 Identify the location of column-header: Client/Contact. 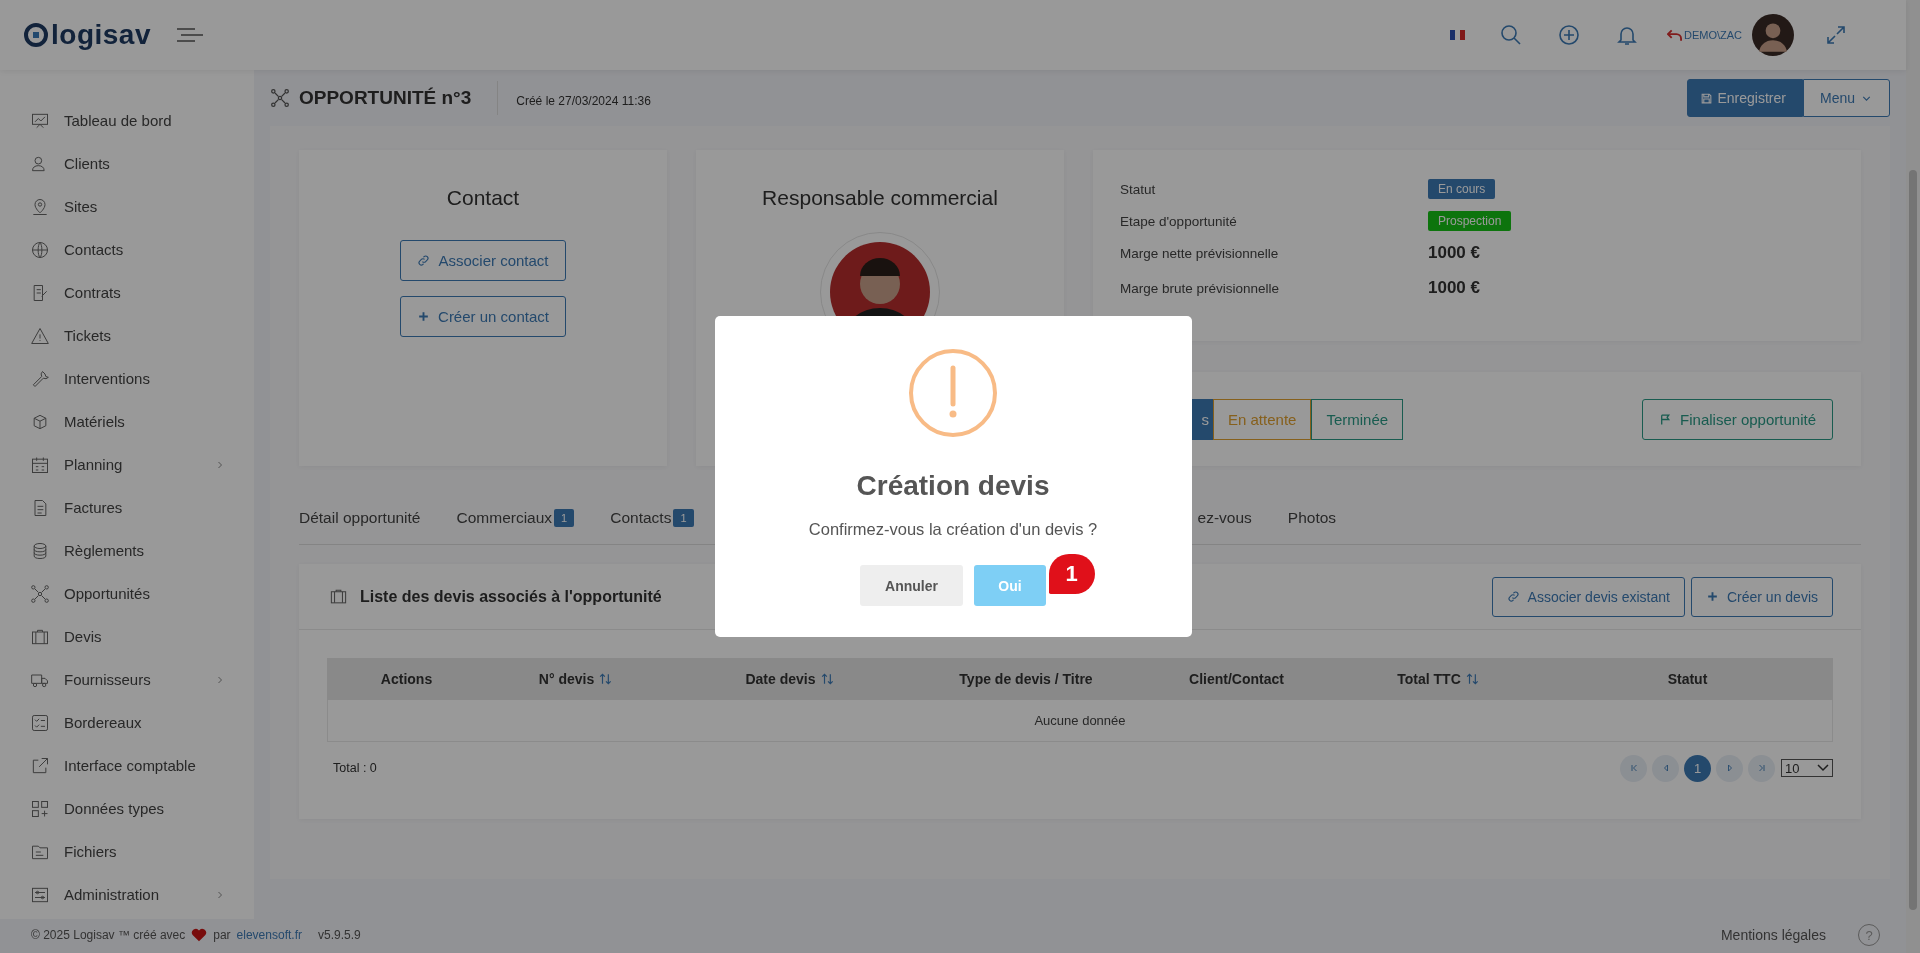
(1236, 679).